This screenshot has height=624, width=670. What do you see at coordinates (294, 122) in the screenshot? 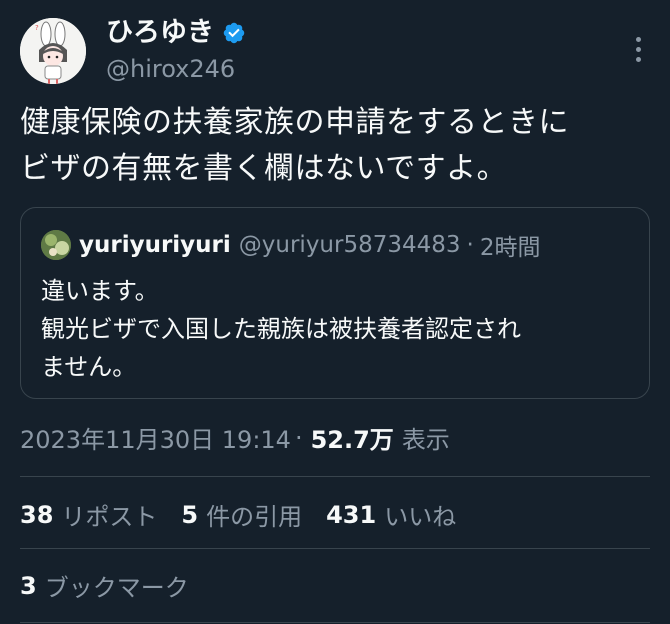
I see `tweet-text-line: 健康保険の扶養家族の申請をするときに` at bounding box center [294, 122].